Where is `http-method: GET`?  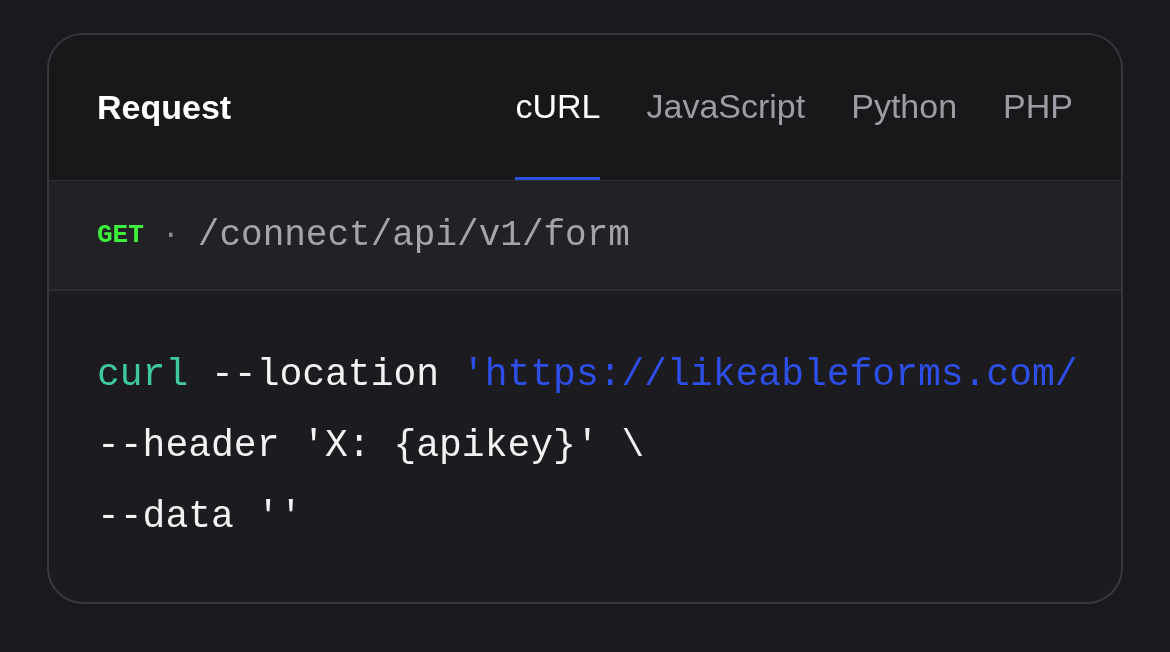
http-method: GET is located at coordinates (120, 235).